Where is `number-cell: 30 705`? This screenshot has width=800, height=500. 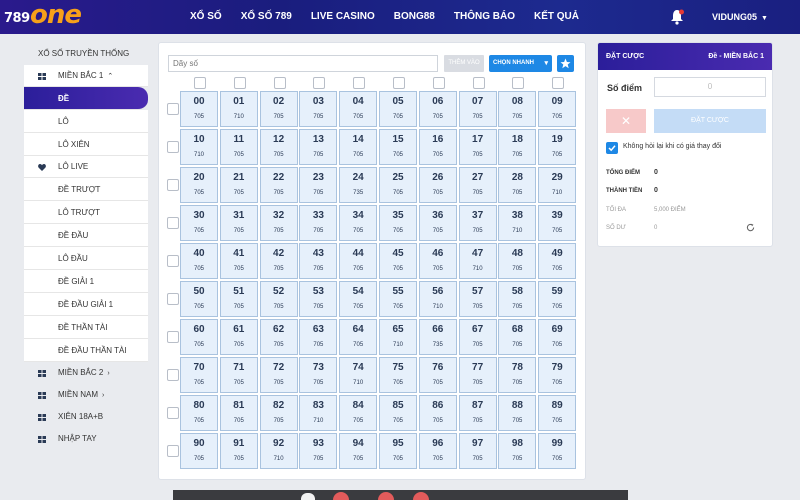
number-cell: 30 705 is located at coordinates (199, 223).